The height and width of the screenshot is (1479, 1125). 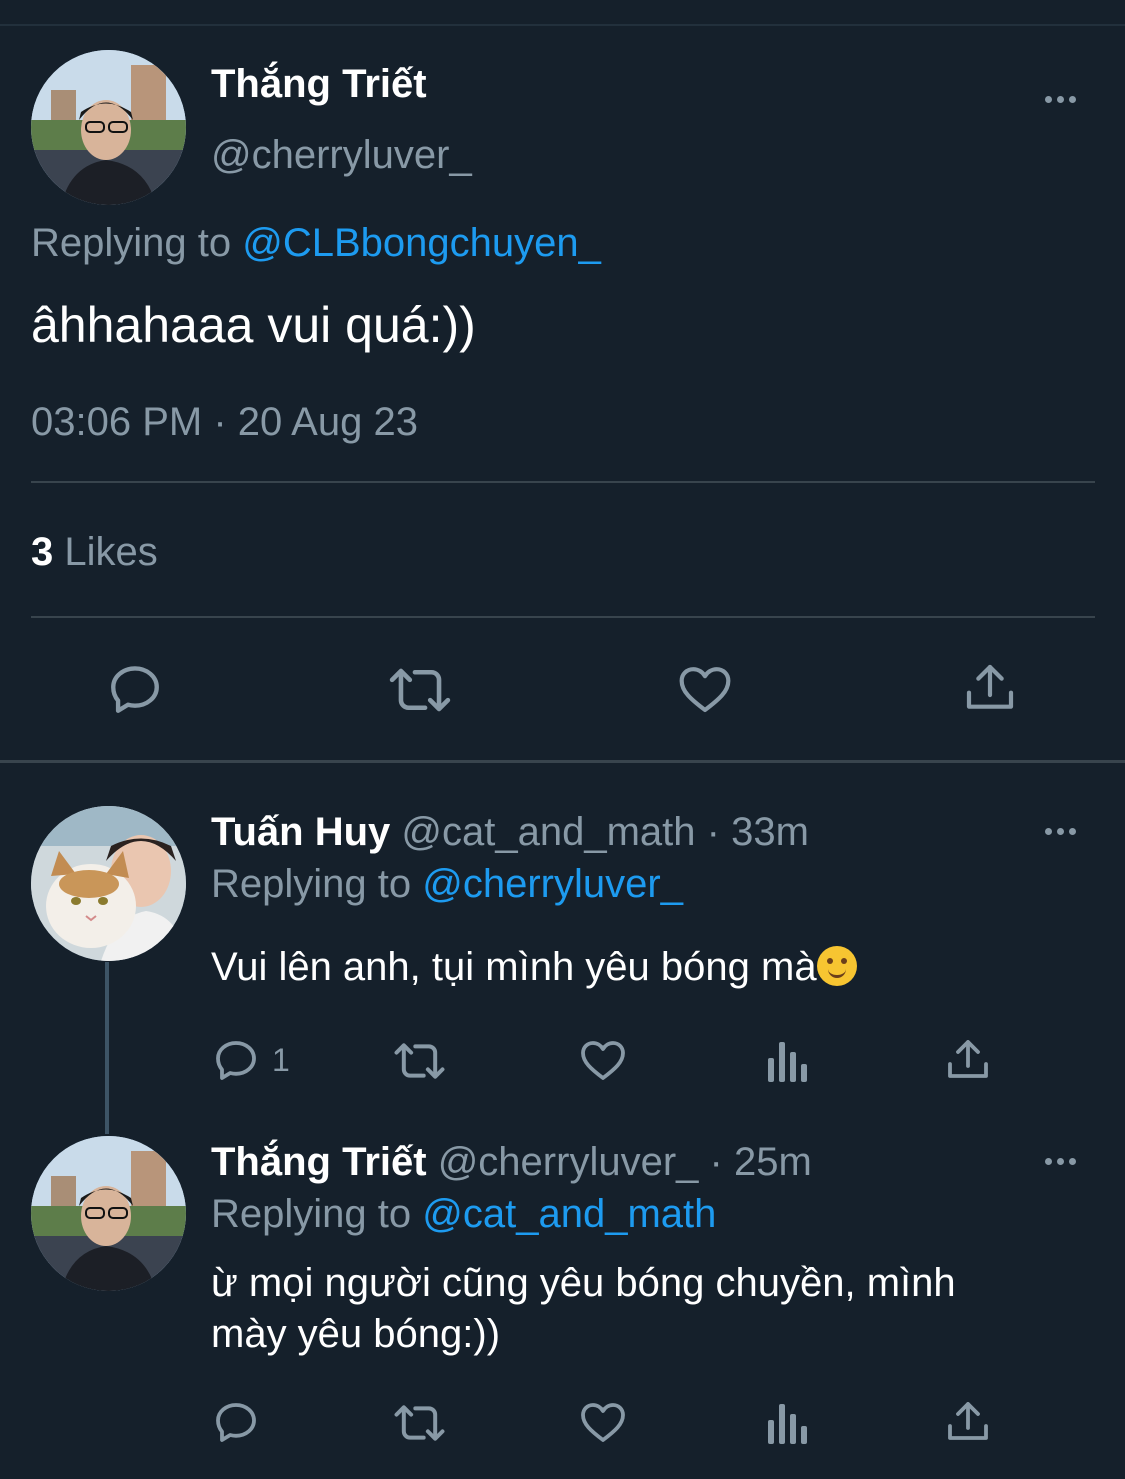 What do you see at coordinates (107, 1048) in the screenshot?
I see `thread-line` at bounding box center [107, 1048].